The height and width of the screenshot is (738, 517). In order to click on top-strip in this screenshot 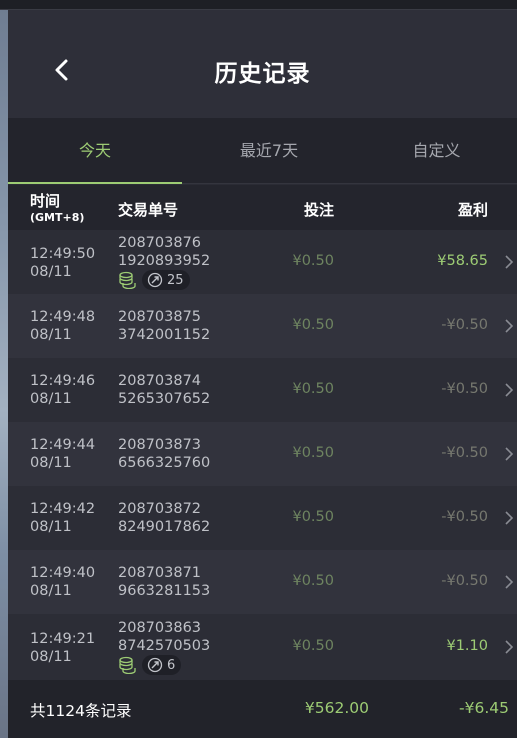, I will do `click(258, 5)`.